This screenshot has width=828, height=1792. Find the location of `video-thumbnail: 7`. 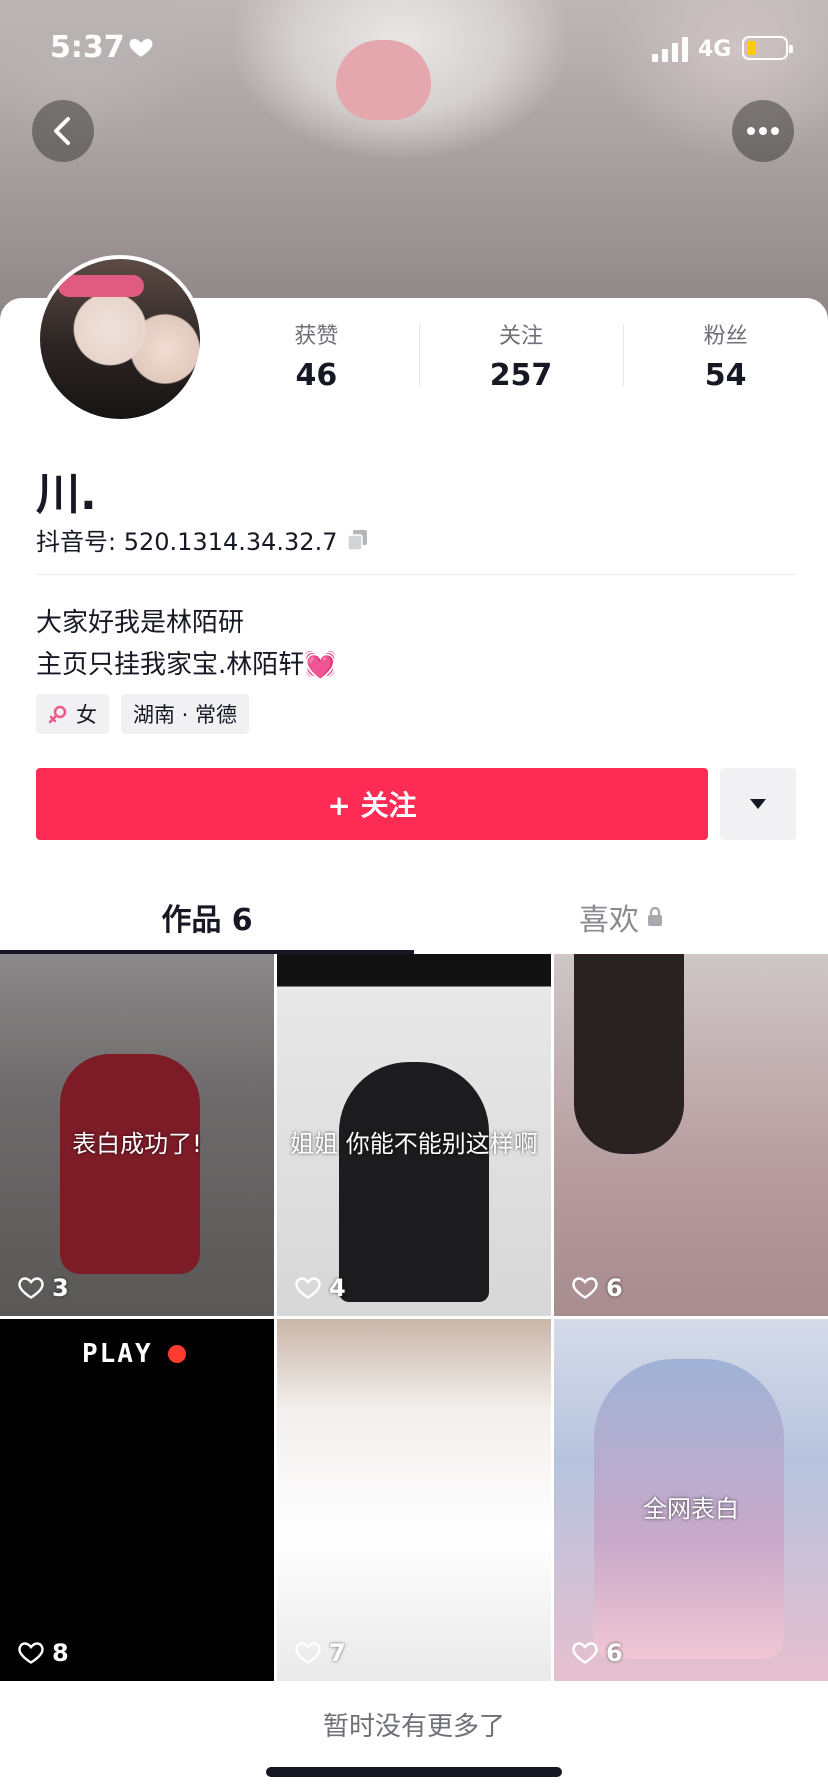

video-thumbnail: 7 is located at coordinates (414, 1500).